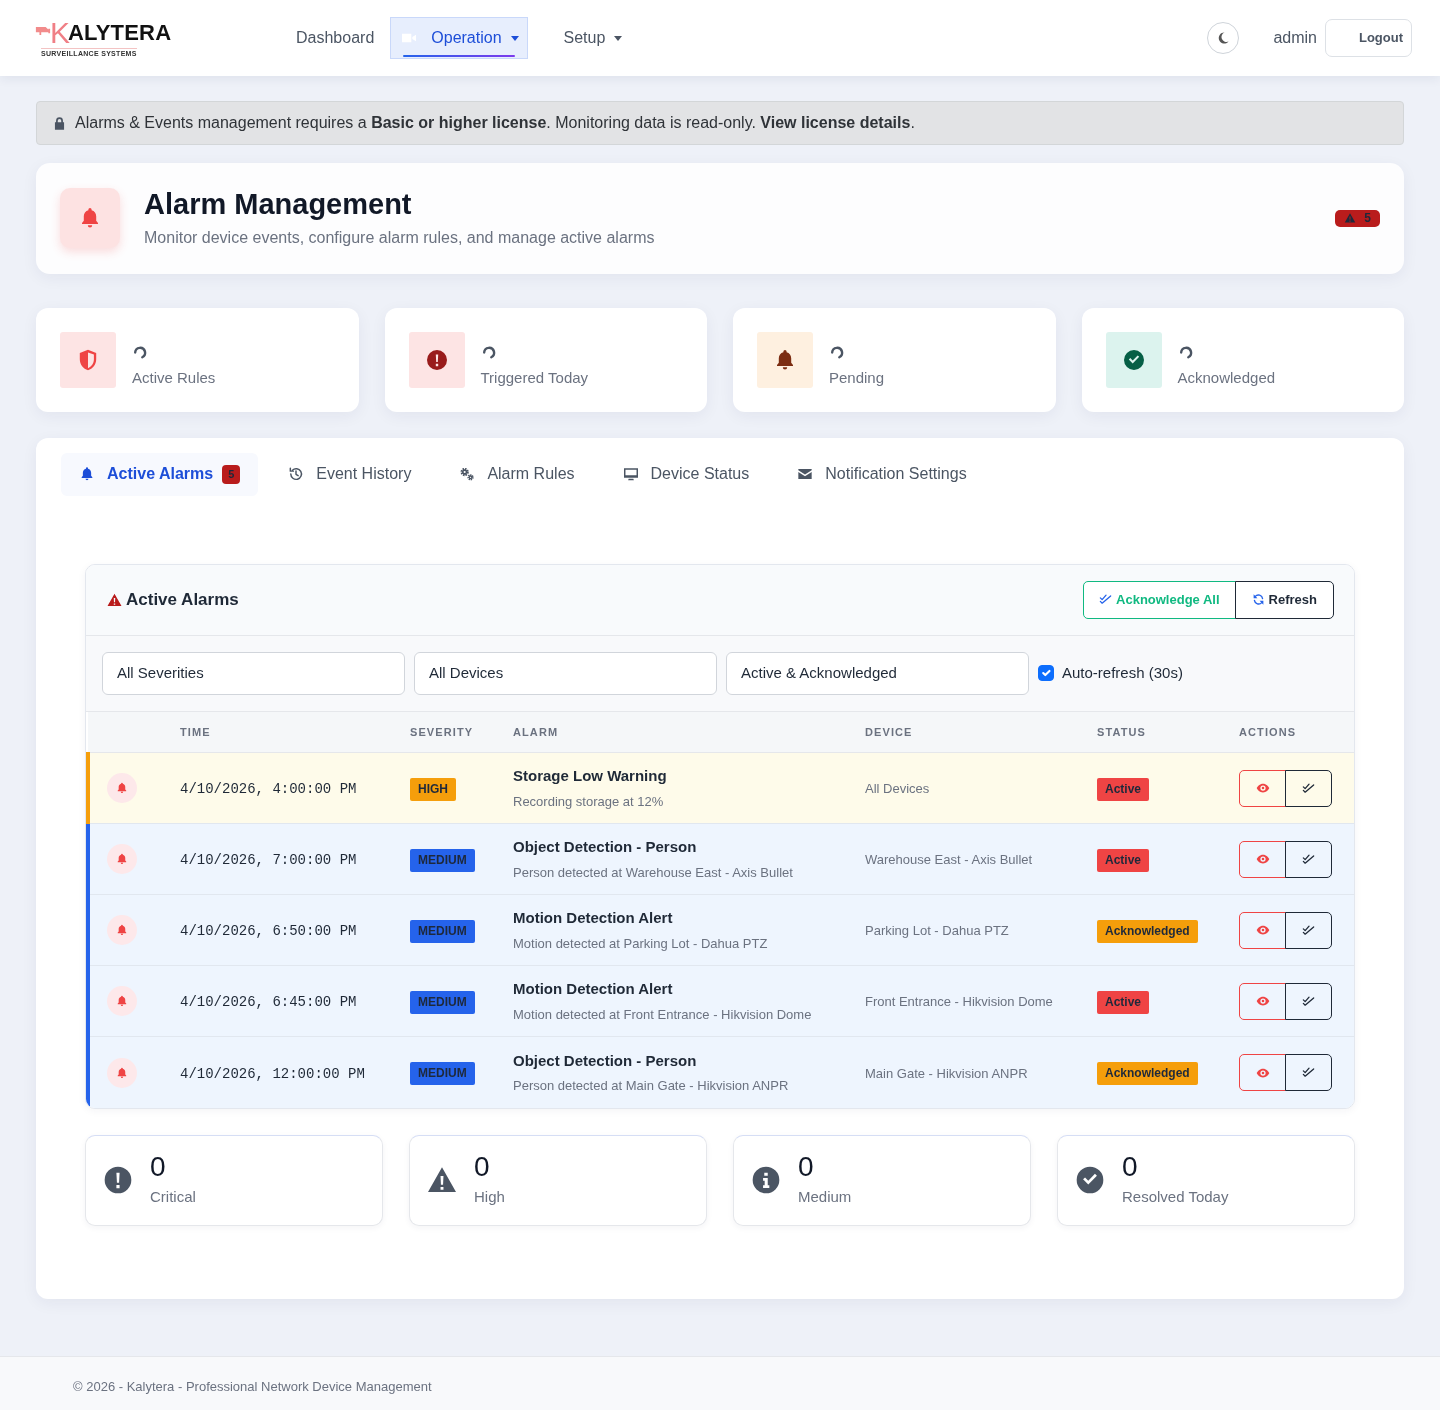  Describe the element at coordinates (1368, 38) in the screenshot. I see `logout-button: Logout` at that location.